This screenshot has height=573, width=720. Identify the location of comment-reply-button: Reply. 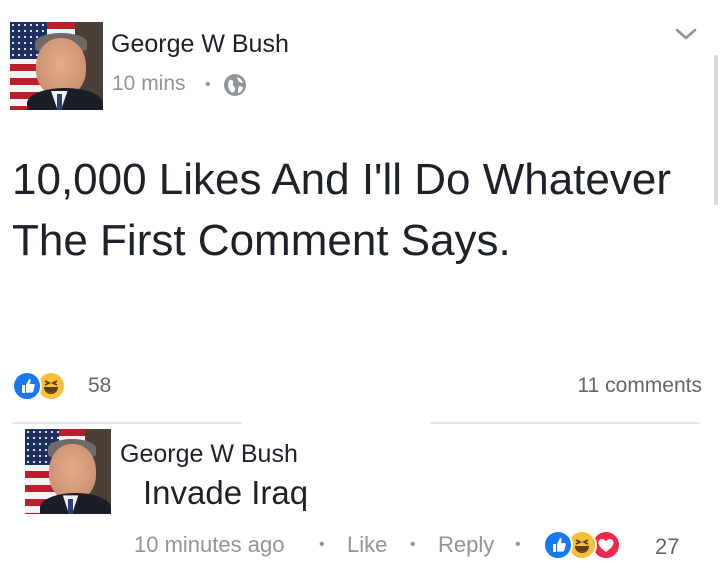
(466, 545).